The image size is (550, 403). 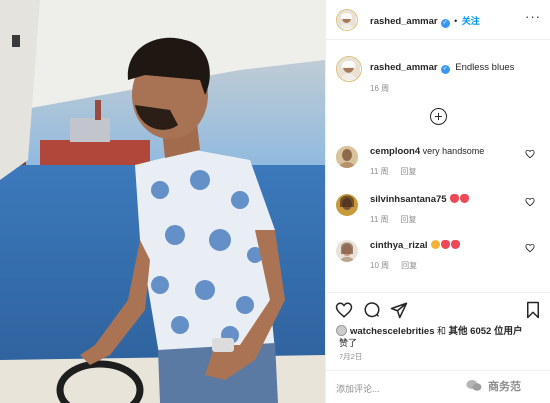 What do you see at coordinates (474, 385) in the screenshot?
I see `wechat-logo-icon` at bounding box center [474, 385].